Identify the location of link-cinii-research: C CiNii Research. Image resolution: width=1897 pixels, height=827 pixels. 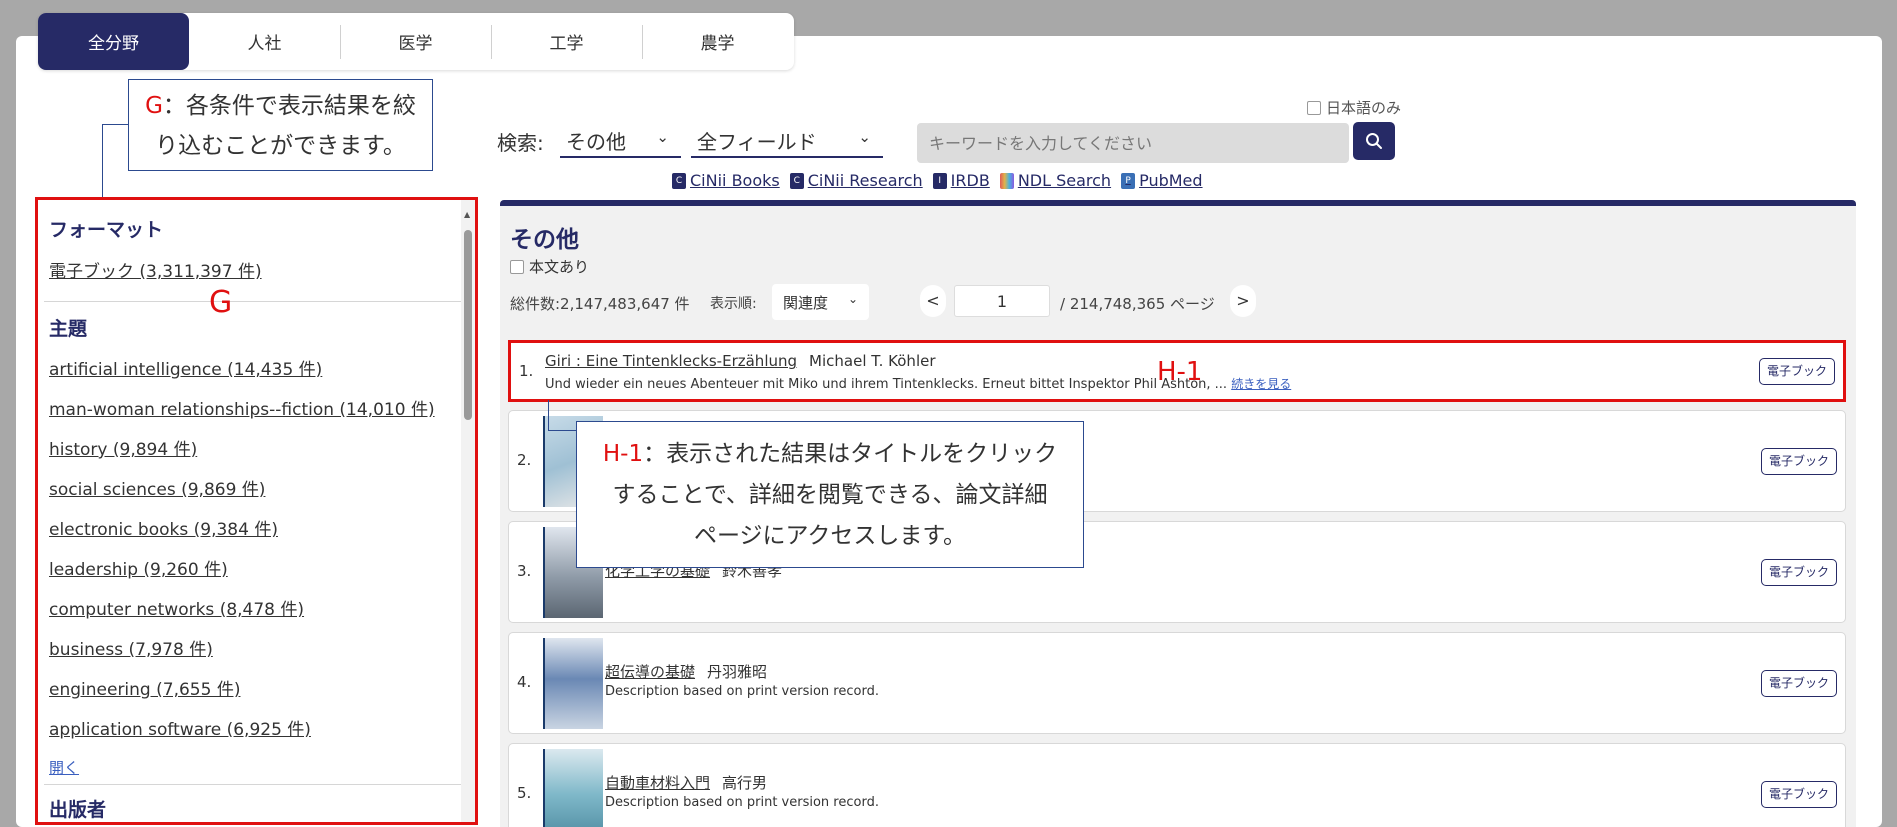
(856, 180).